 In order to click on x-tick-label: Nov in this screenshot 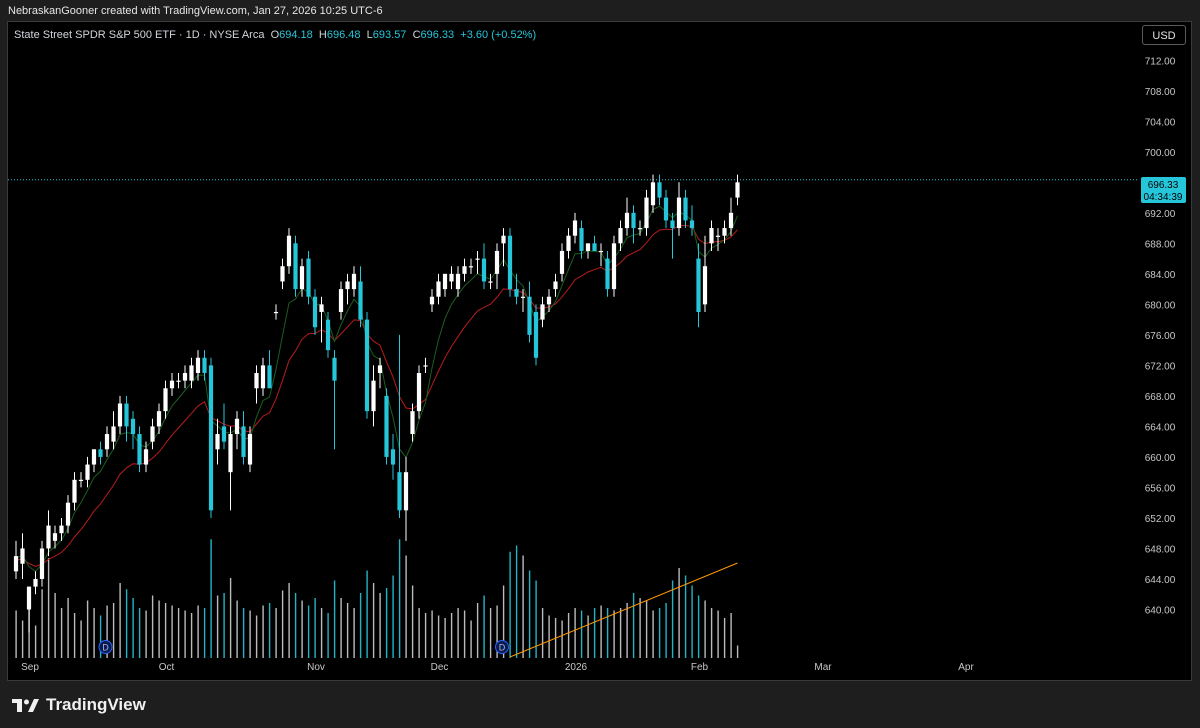, I will do `click(316, 667)`.